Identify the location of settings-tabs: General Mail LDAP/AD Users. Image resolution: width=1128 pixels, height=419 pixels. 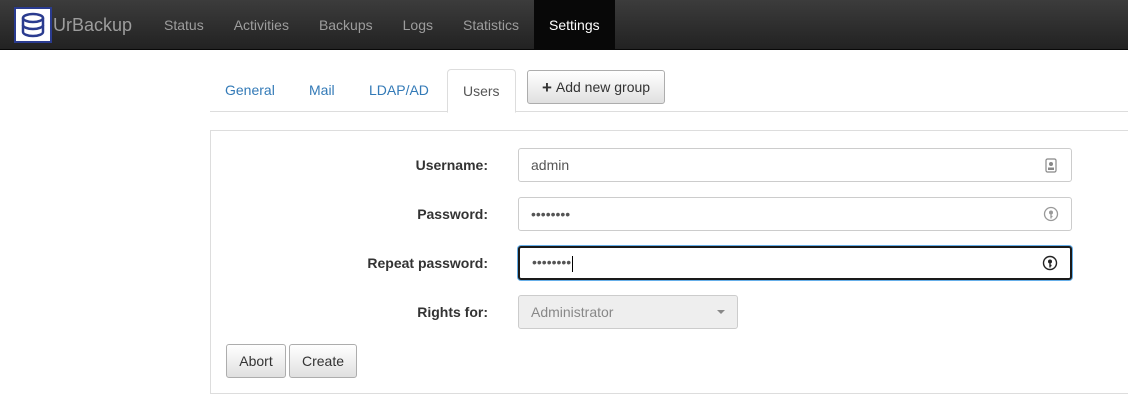
(669, 91).